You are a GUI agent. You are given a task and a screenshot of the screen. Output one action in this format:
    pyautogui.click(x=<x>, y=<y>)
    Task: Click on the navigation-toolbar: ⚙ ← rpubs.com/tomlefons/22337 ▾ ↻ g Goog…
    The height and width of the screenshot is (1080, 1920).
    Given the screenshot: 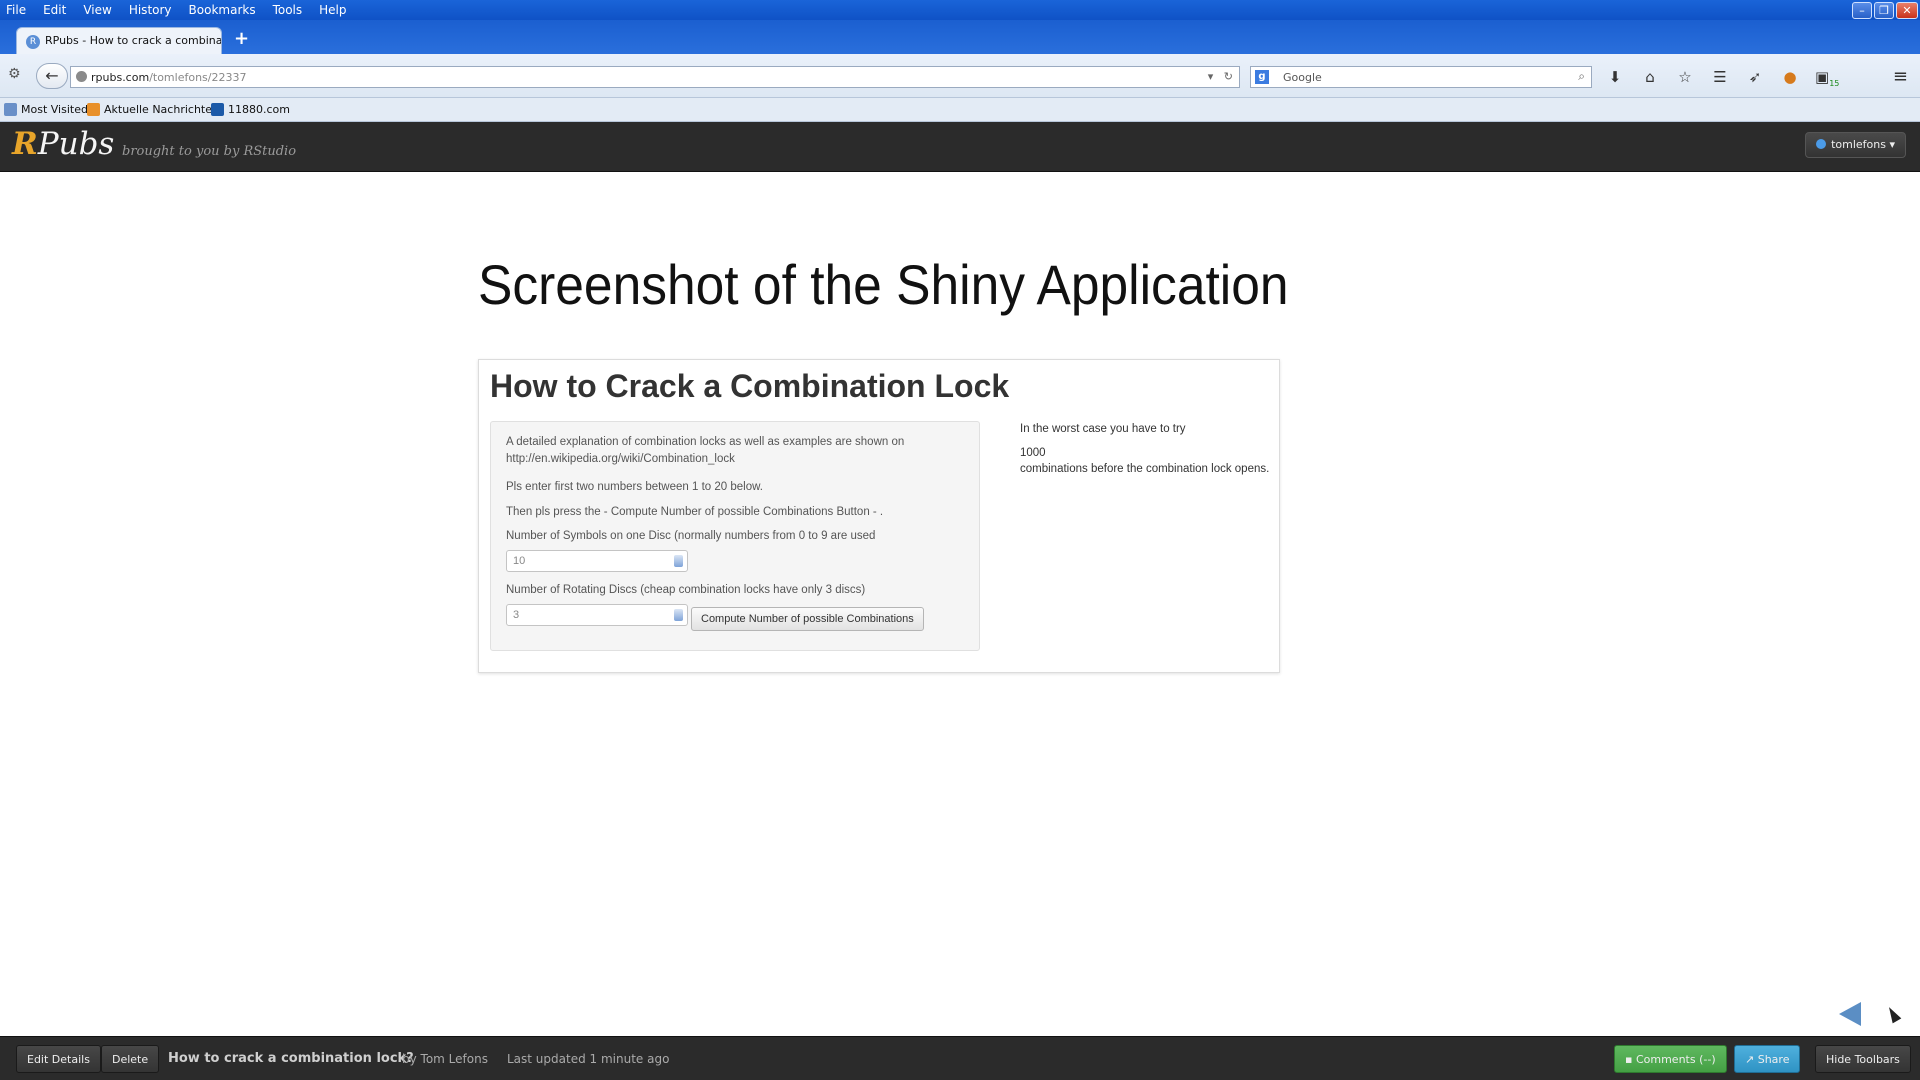 What is the action you would take?
    pyautogui.click(x=960, y=76)
    